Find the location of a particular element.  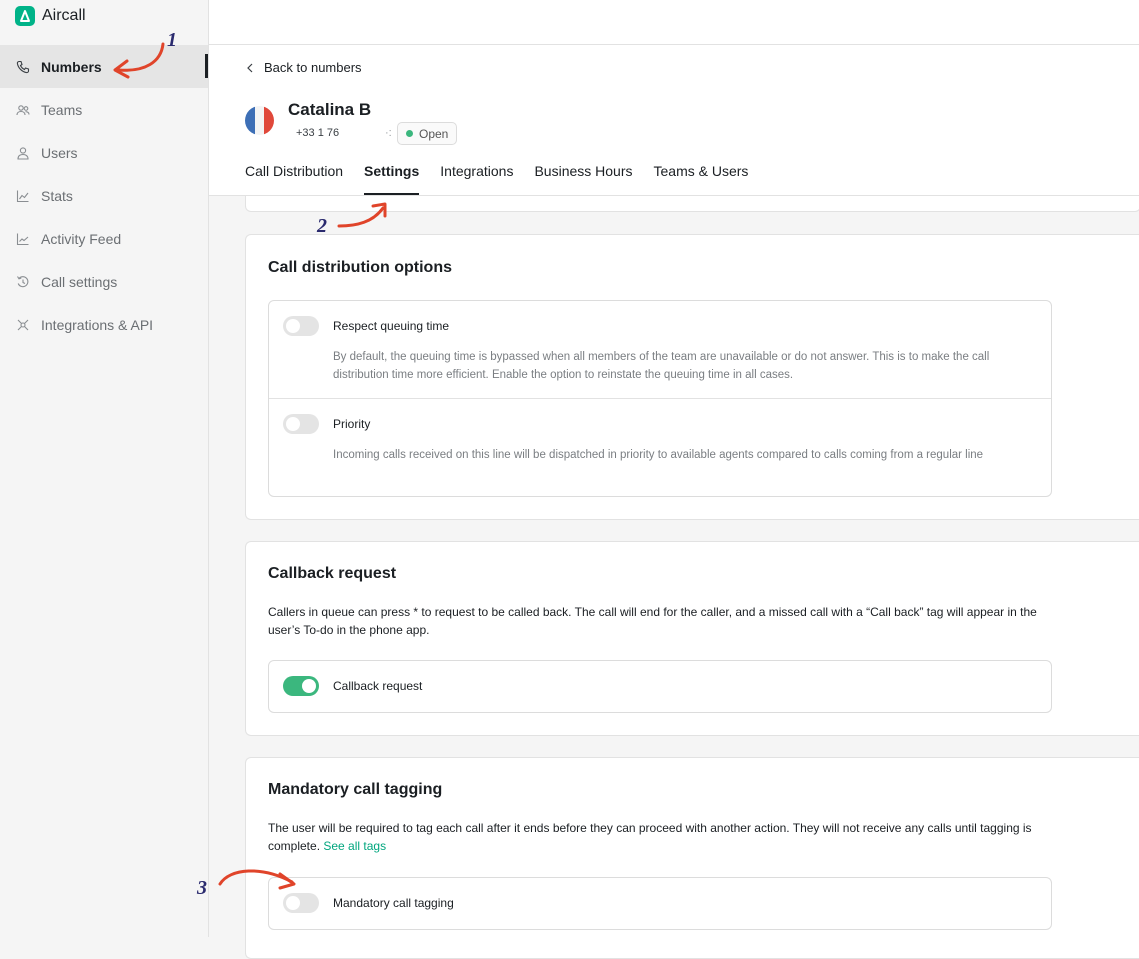

annotation-number-3: 3 is located at coordinates (202, 888).